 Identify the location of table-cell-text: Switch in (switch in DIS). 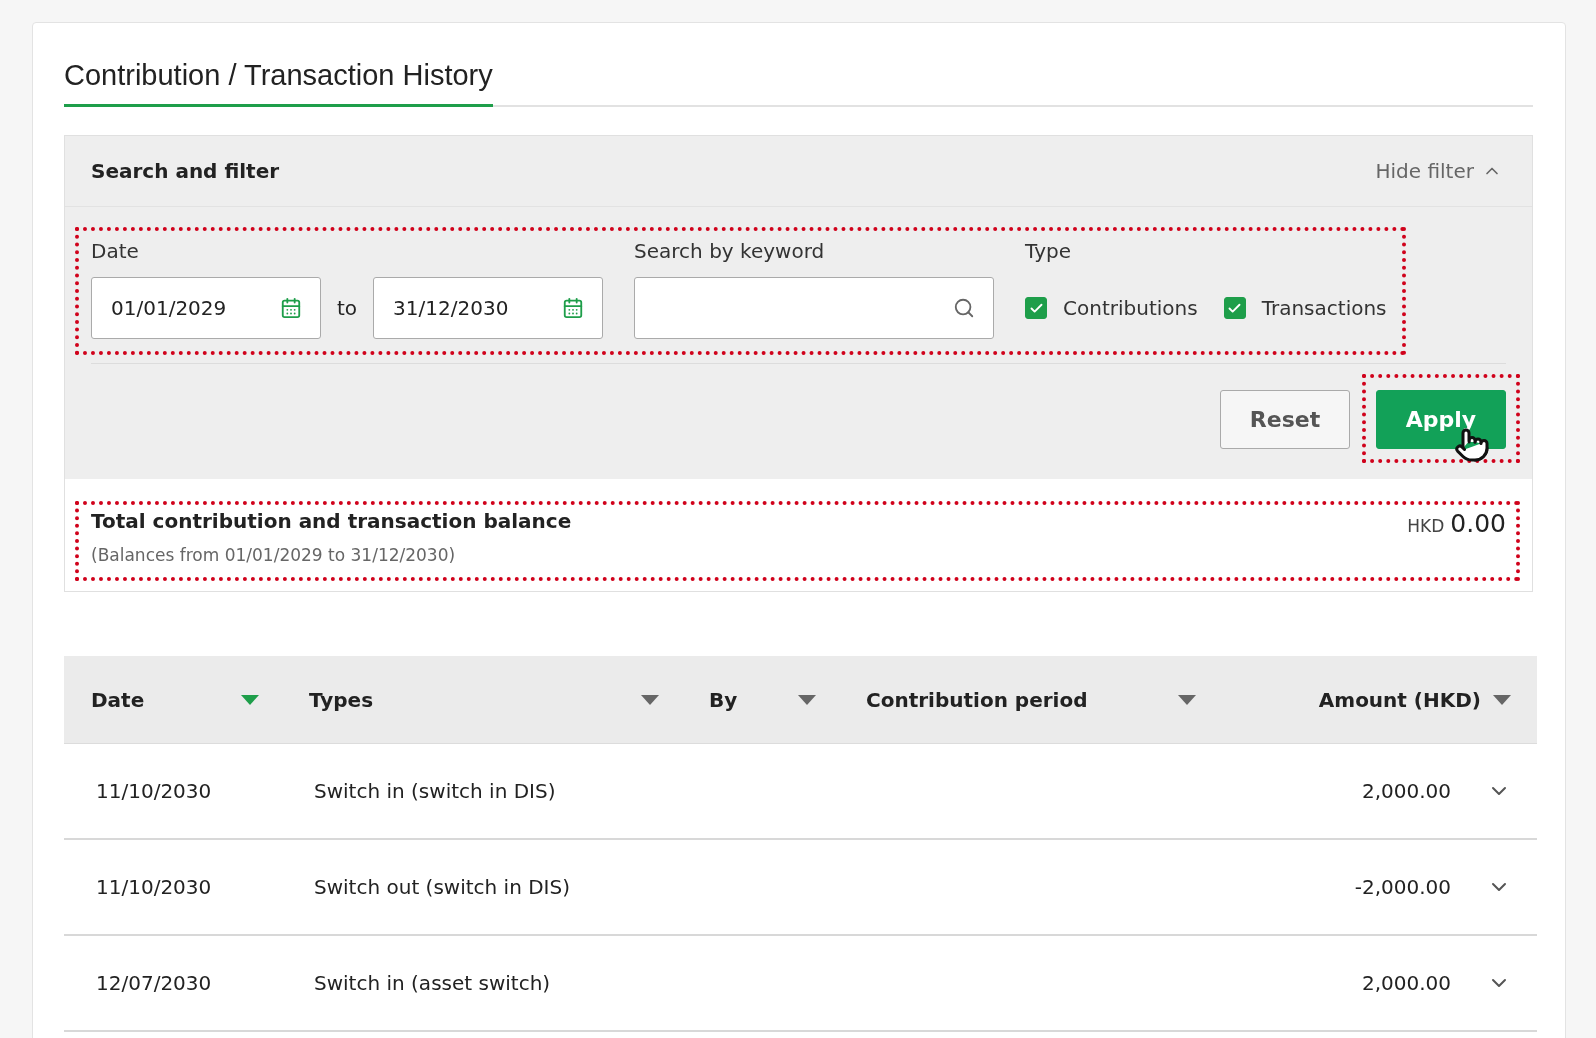
(435, 791).